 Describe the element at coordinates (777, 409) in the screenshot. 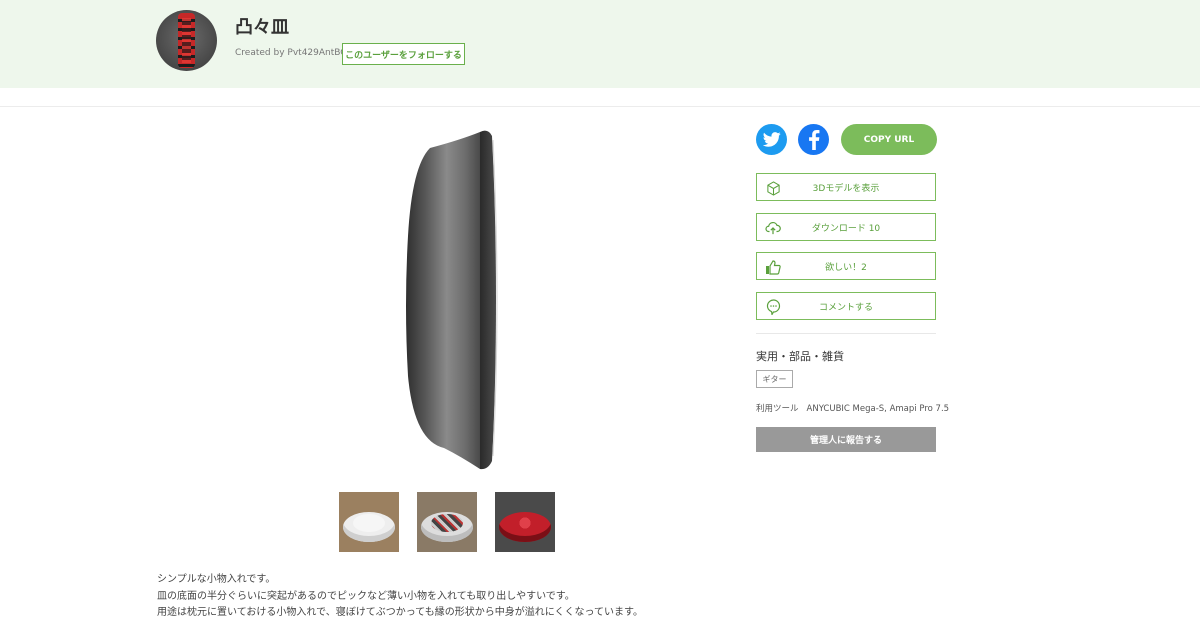

I see `tools-label: 利用ツール` at that location.